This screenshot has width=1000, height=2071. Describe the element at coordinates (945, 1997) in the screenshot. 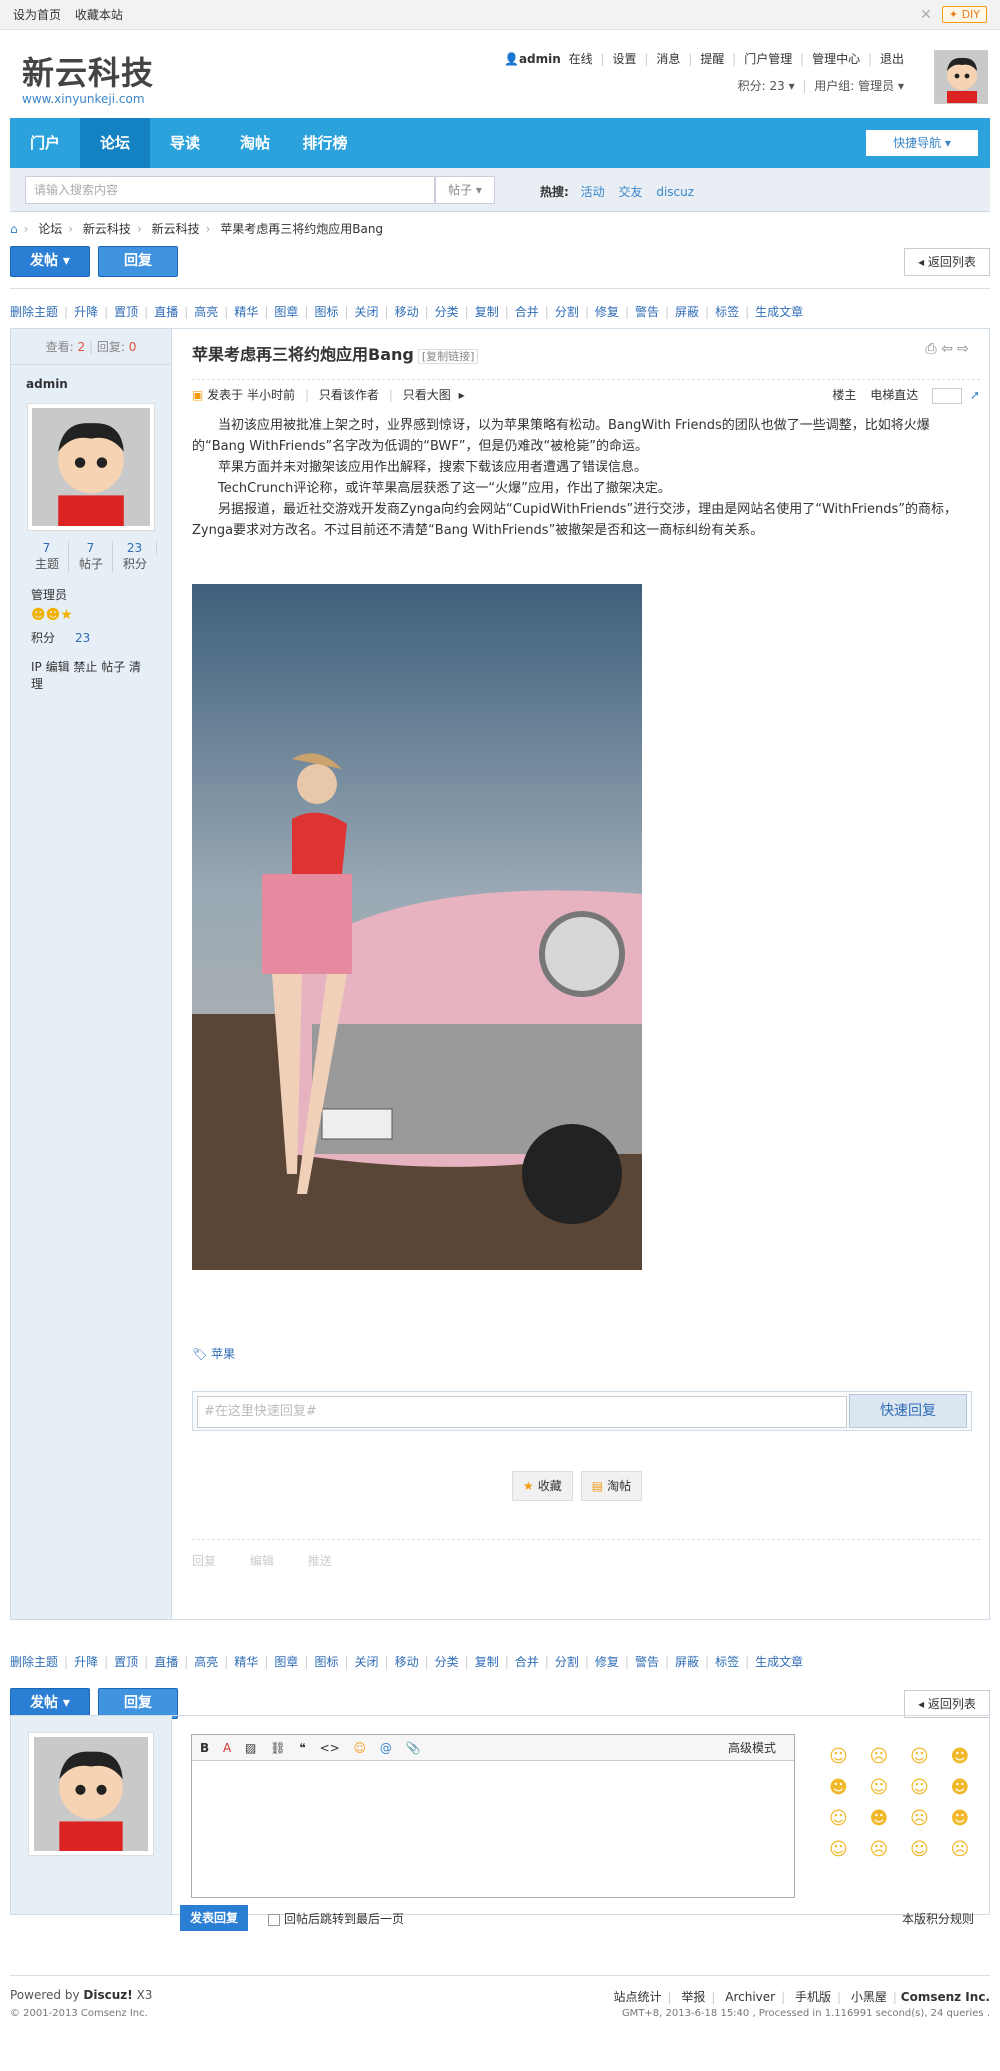

I see `company-link: Comsenz Inc.` at that location.